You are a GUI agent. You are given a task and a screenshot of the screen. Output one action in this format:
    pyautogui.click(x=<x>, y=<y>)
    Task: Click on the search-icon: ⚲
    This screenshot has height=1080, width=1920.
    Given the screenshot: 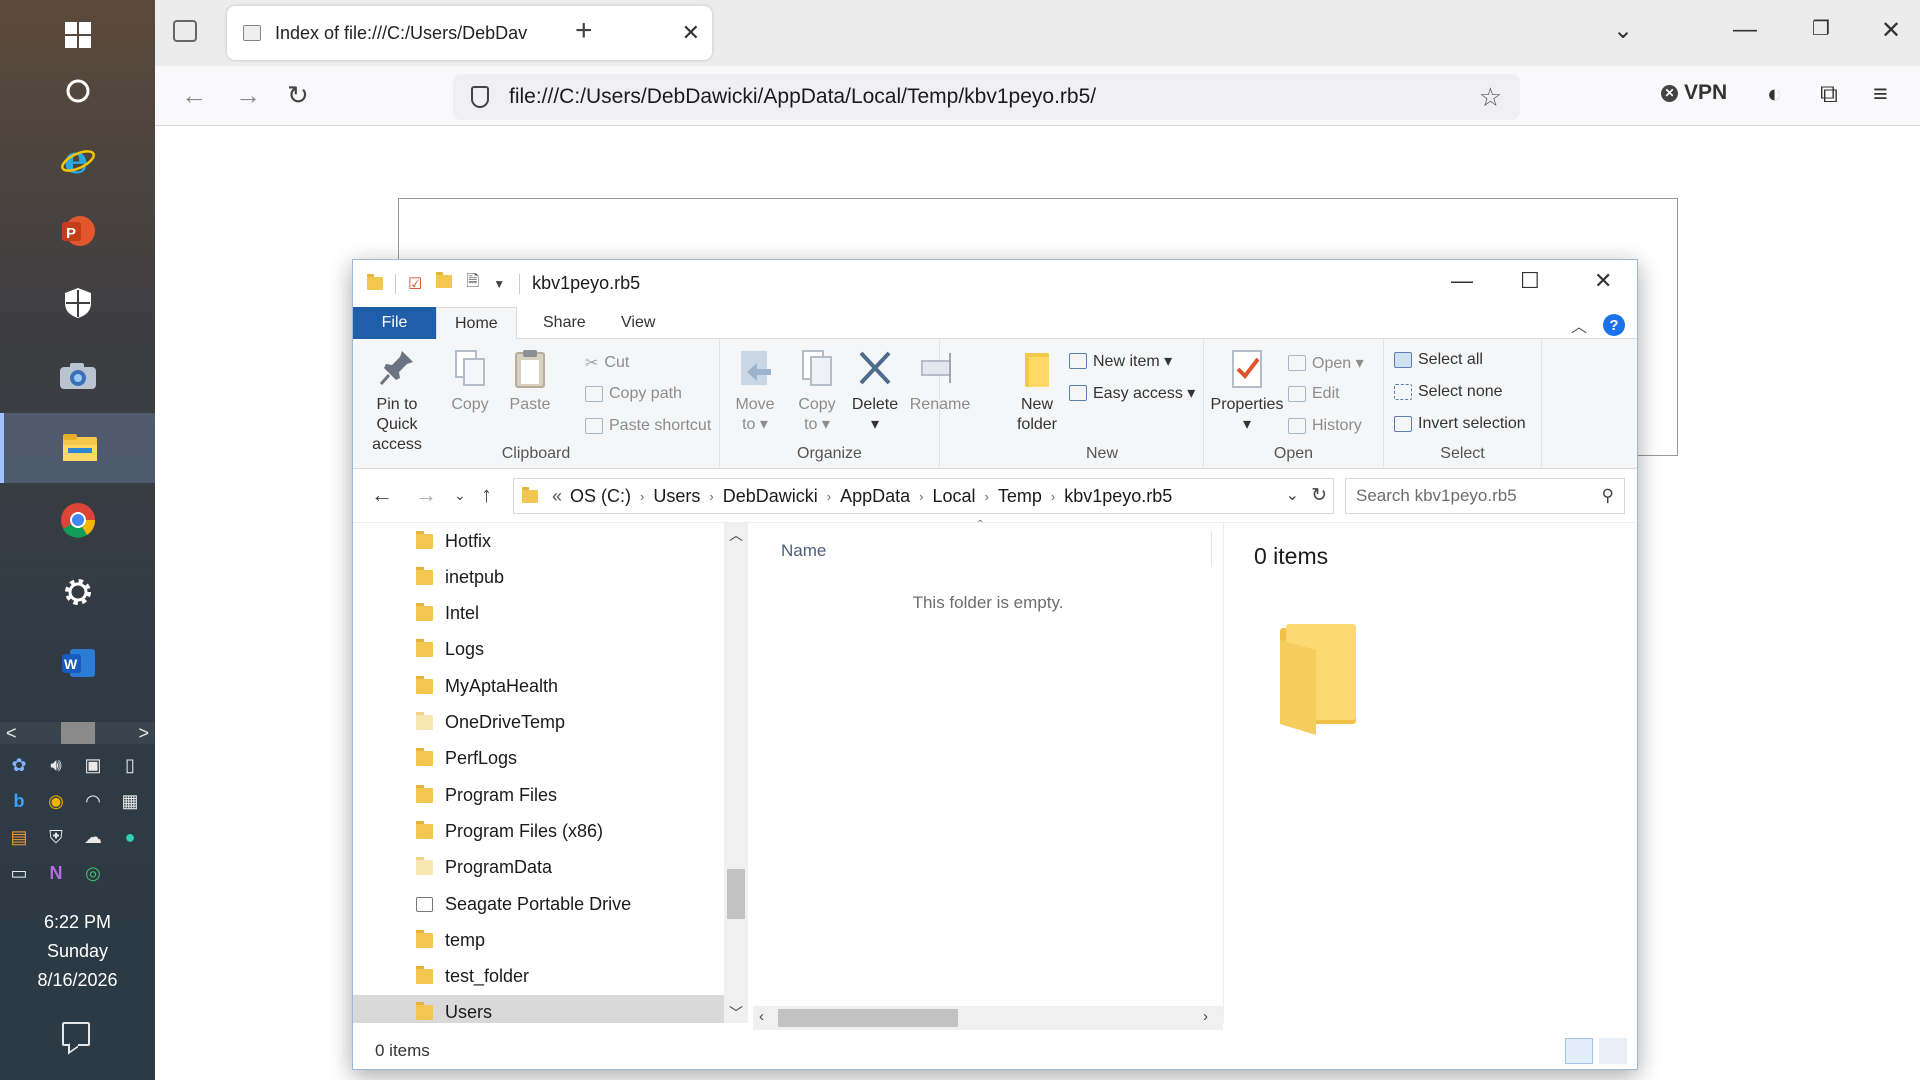 What is the action you would take?
    pyautogui.click(x=1608, y=496)
    